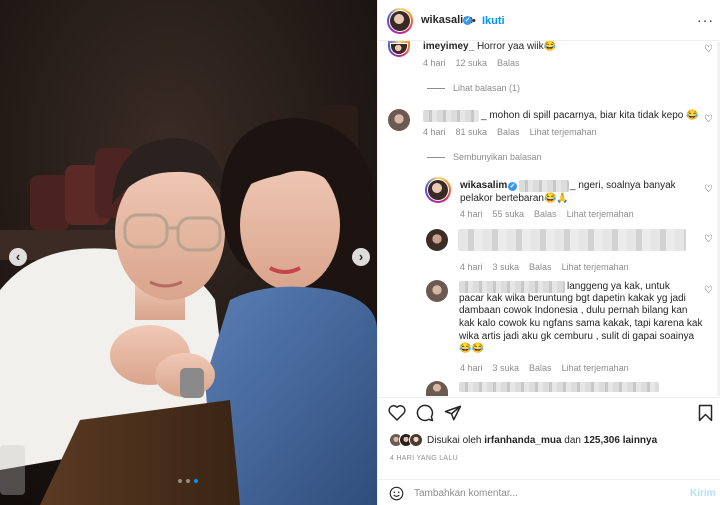  I want to click on reply-3-time: 4 hari, so click(471, 368).